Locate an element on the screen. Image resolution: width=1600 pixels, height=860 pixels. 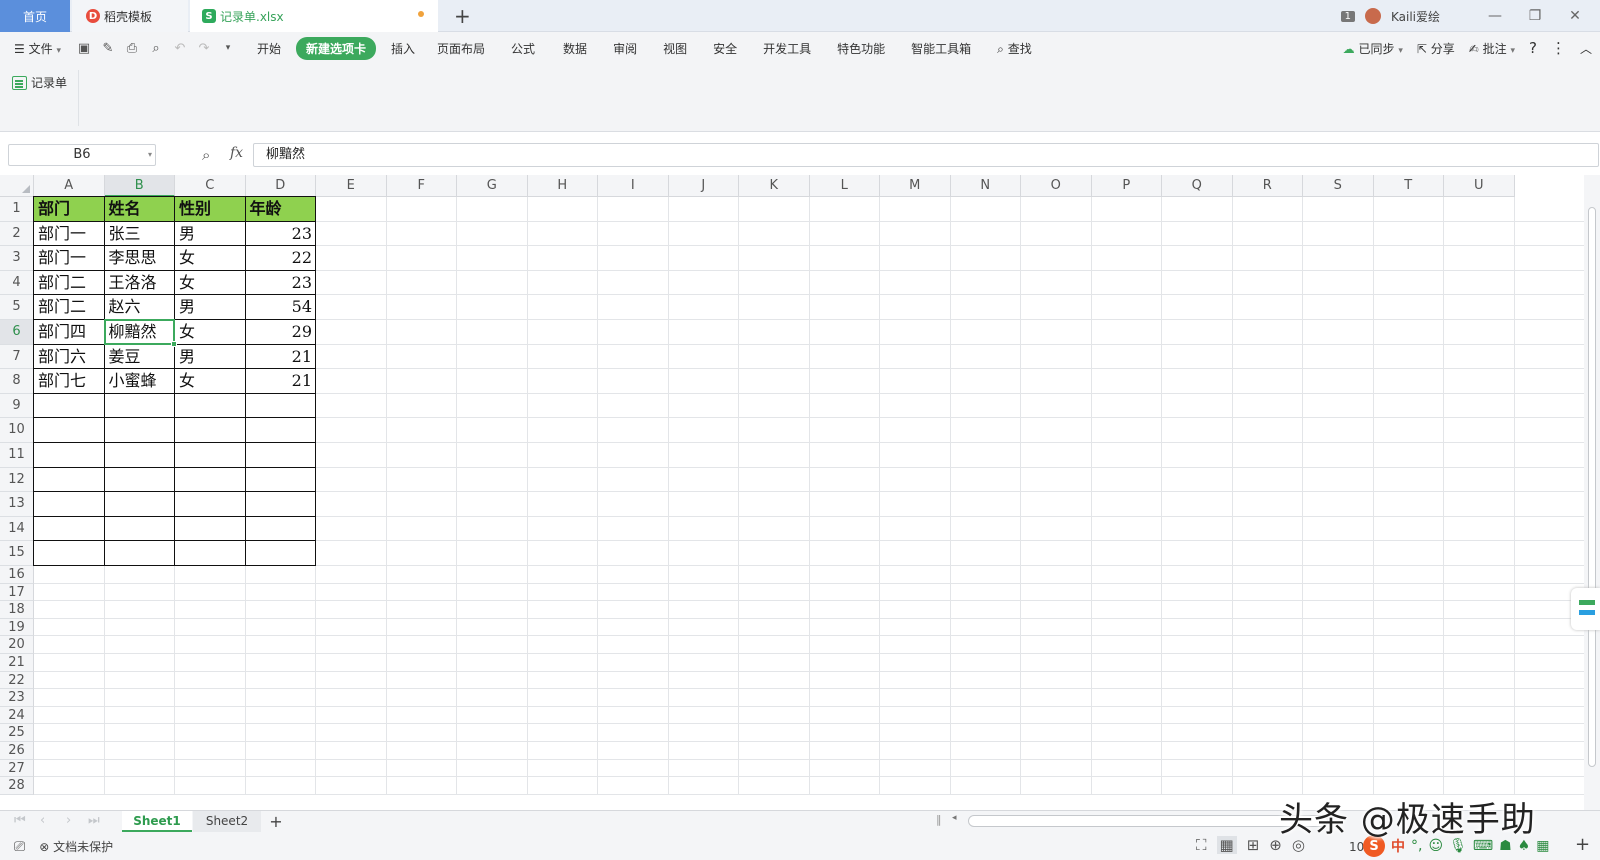
undo-icon: ↶ is located at coordinates (180, 48).